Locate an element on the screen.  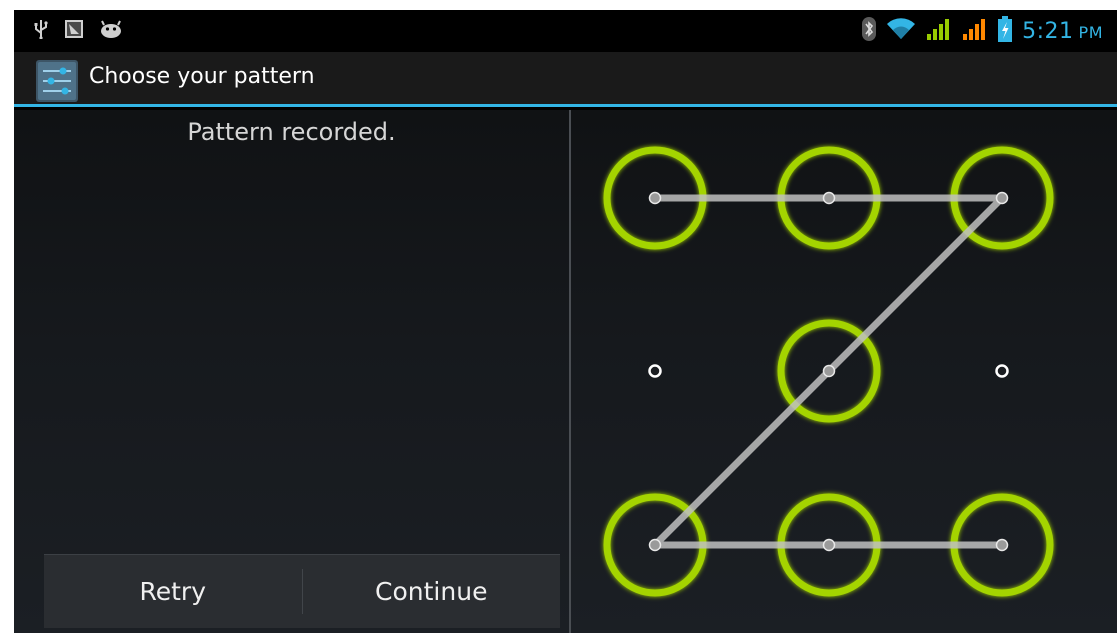
clock-time: 5:21 is located at coordinates (1048, 31).